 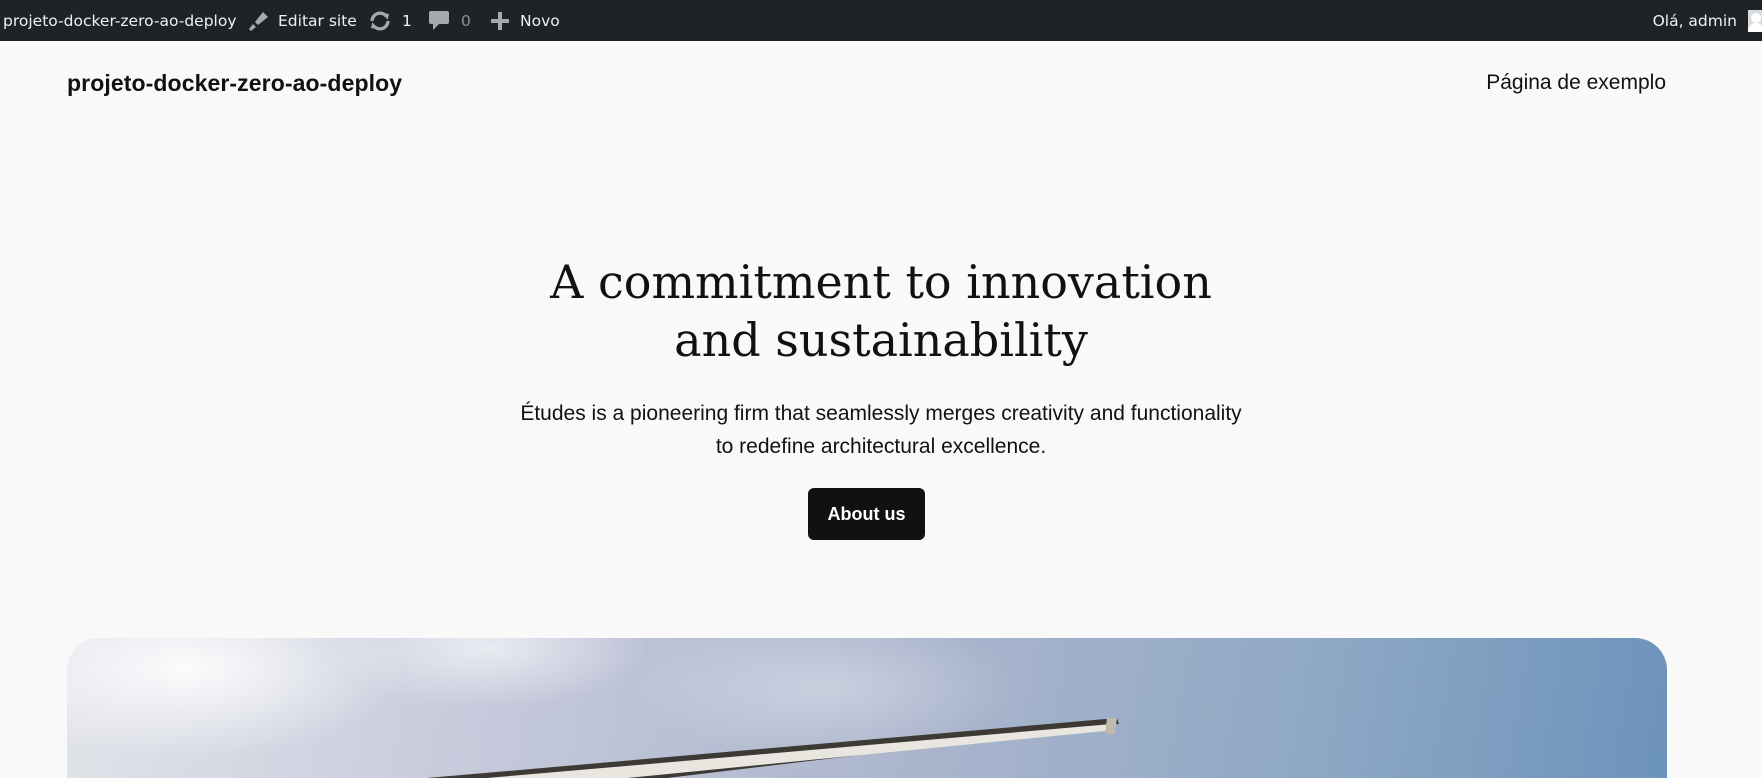 What do you see at coordinates (450, 20) in the screenshot?
I see `comments-button: 0` at bounding box center [450, 20].